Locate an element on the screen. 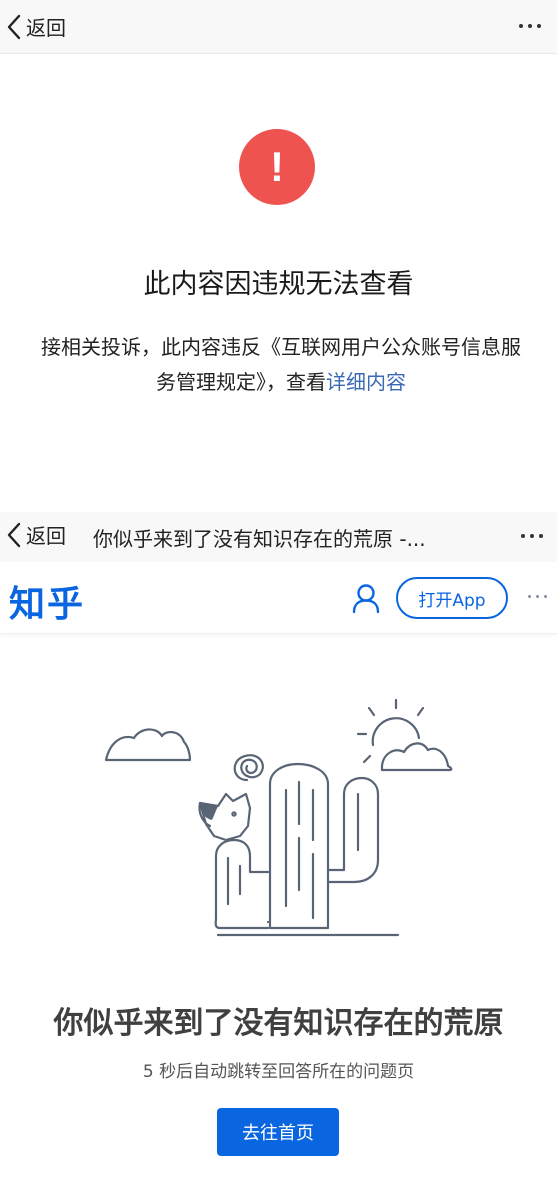 This screenshot has width=557, height=1200. details-link: 详细内容 is located at coordinates (366, 382).